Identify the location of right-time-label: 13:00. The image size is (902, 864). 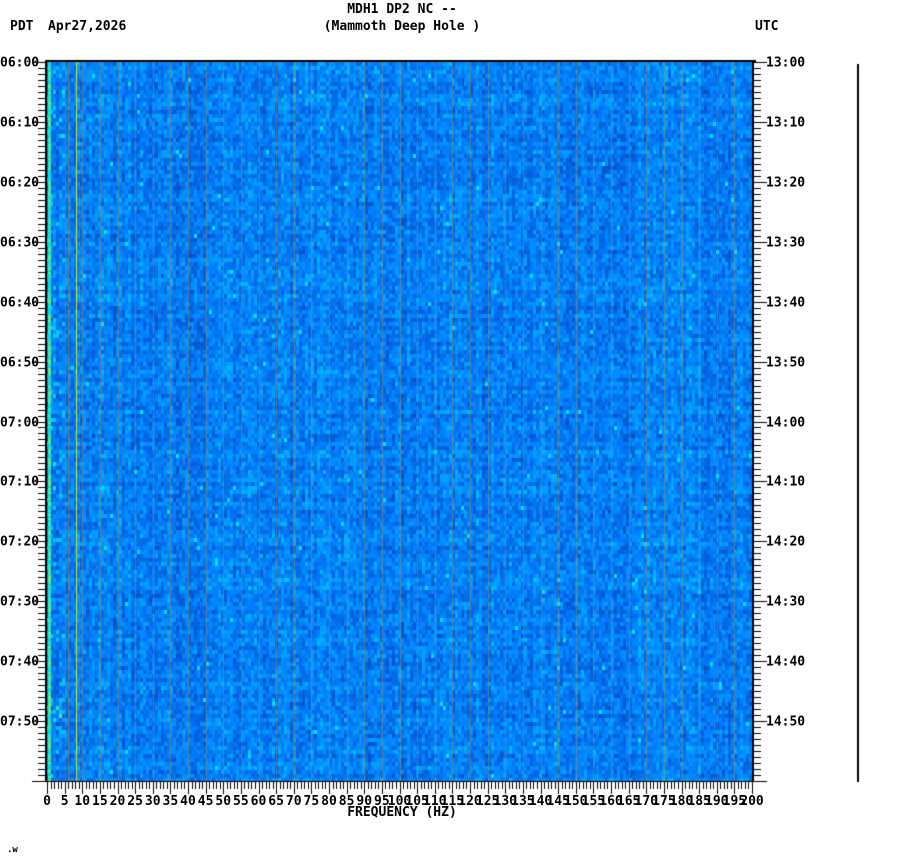
(786, 63).